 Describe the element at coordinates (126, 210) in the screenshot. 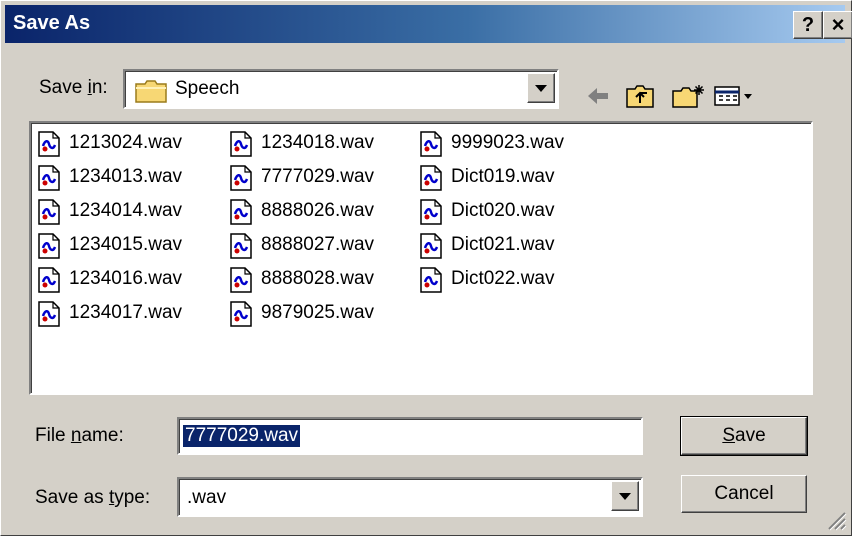

I see `file-name: 1234014.wav` at that location.